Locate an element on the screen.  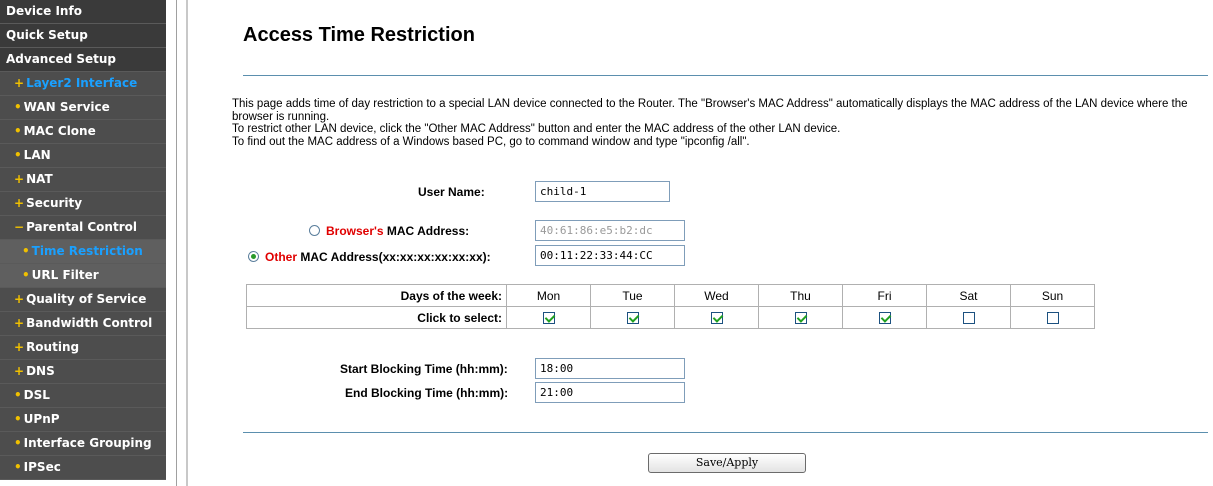
other-mac-label: Other MAC Address(xx:xx:xx:xx:xx:xx): is located at coordinates (378, 257).